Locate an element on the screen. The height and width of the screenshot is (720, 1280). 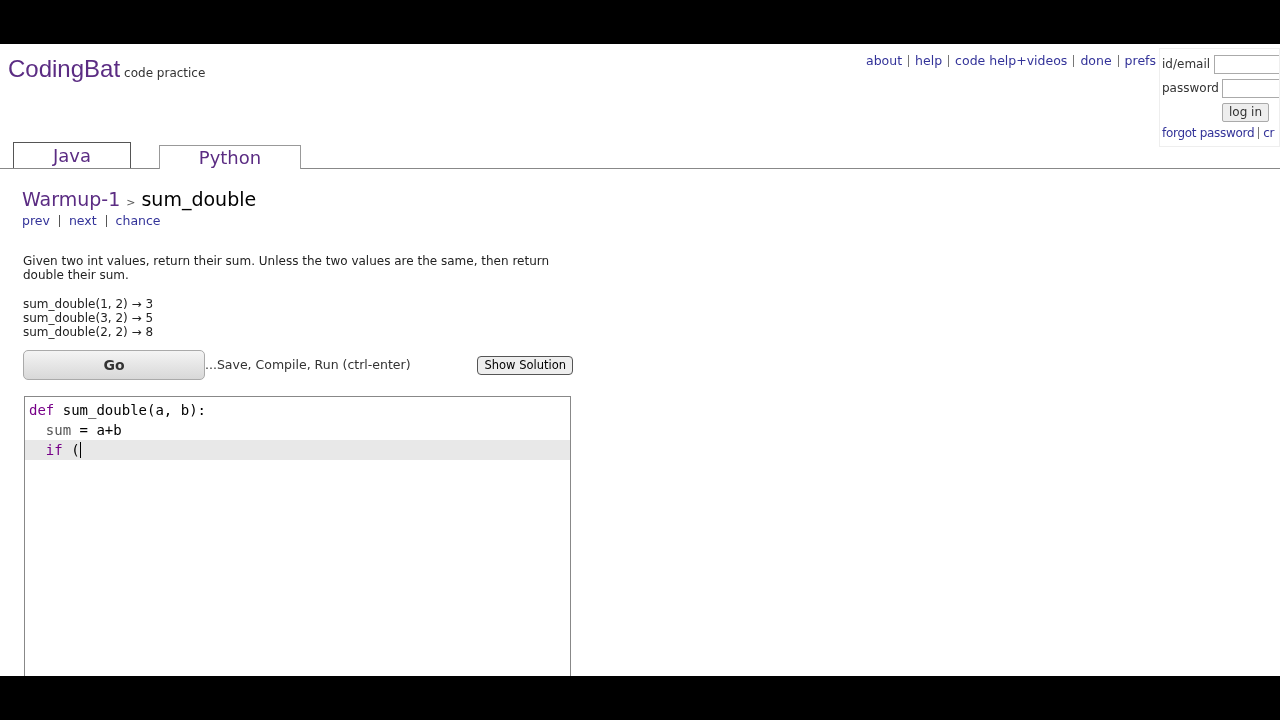
id-label: id/email is located at coordinates (1186, 64).